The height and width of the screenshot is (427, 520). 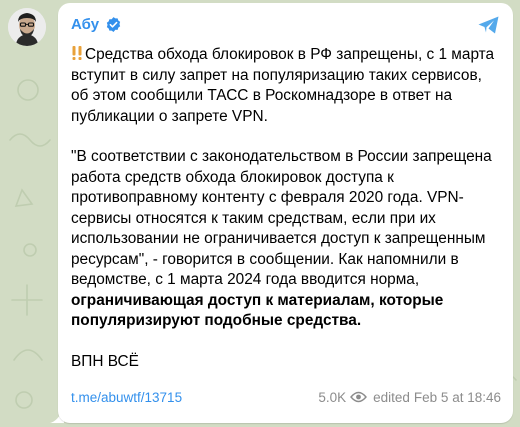 I want to click on avatar-portrait, so click(x=27, y=27).